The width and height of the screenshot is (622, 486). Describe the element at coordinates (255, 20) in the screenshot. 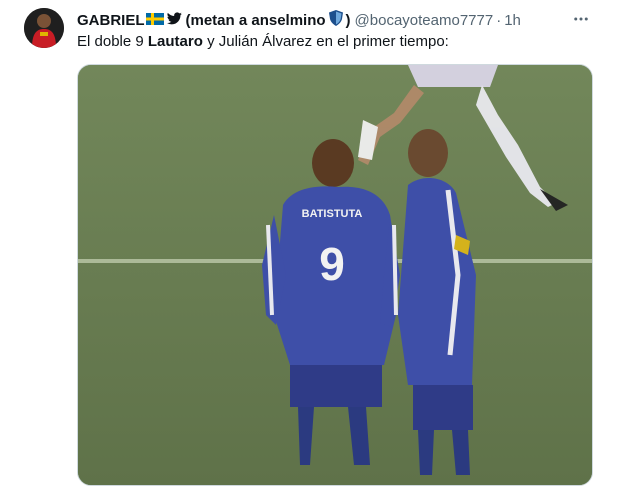

I see `display-name-suffix: (metan a anselmino` at that location.